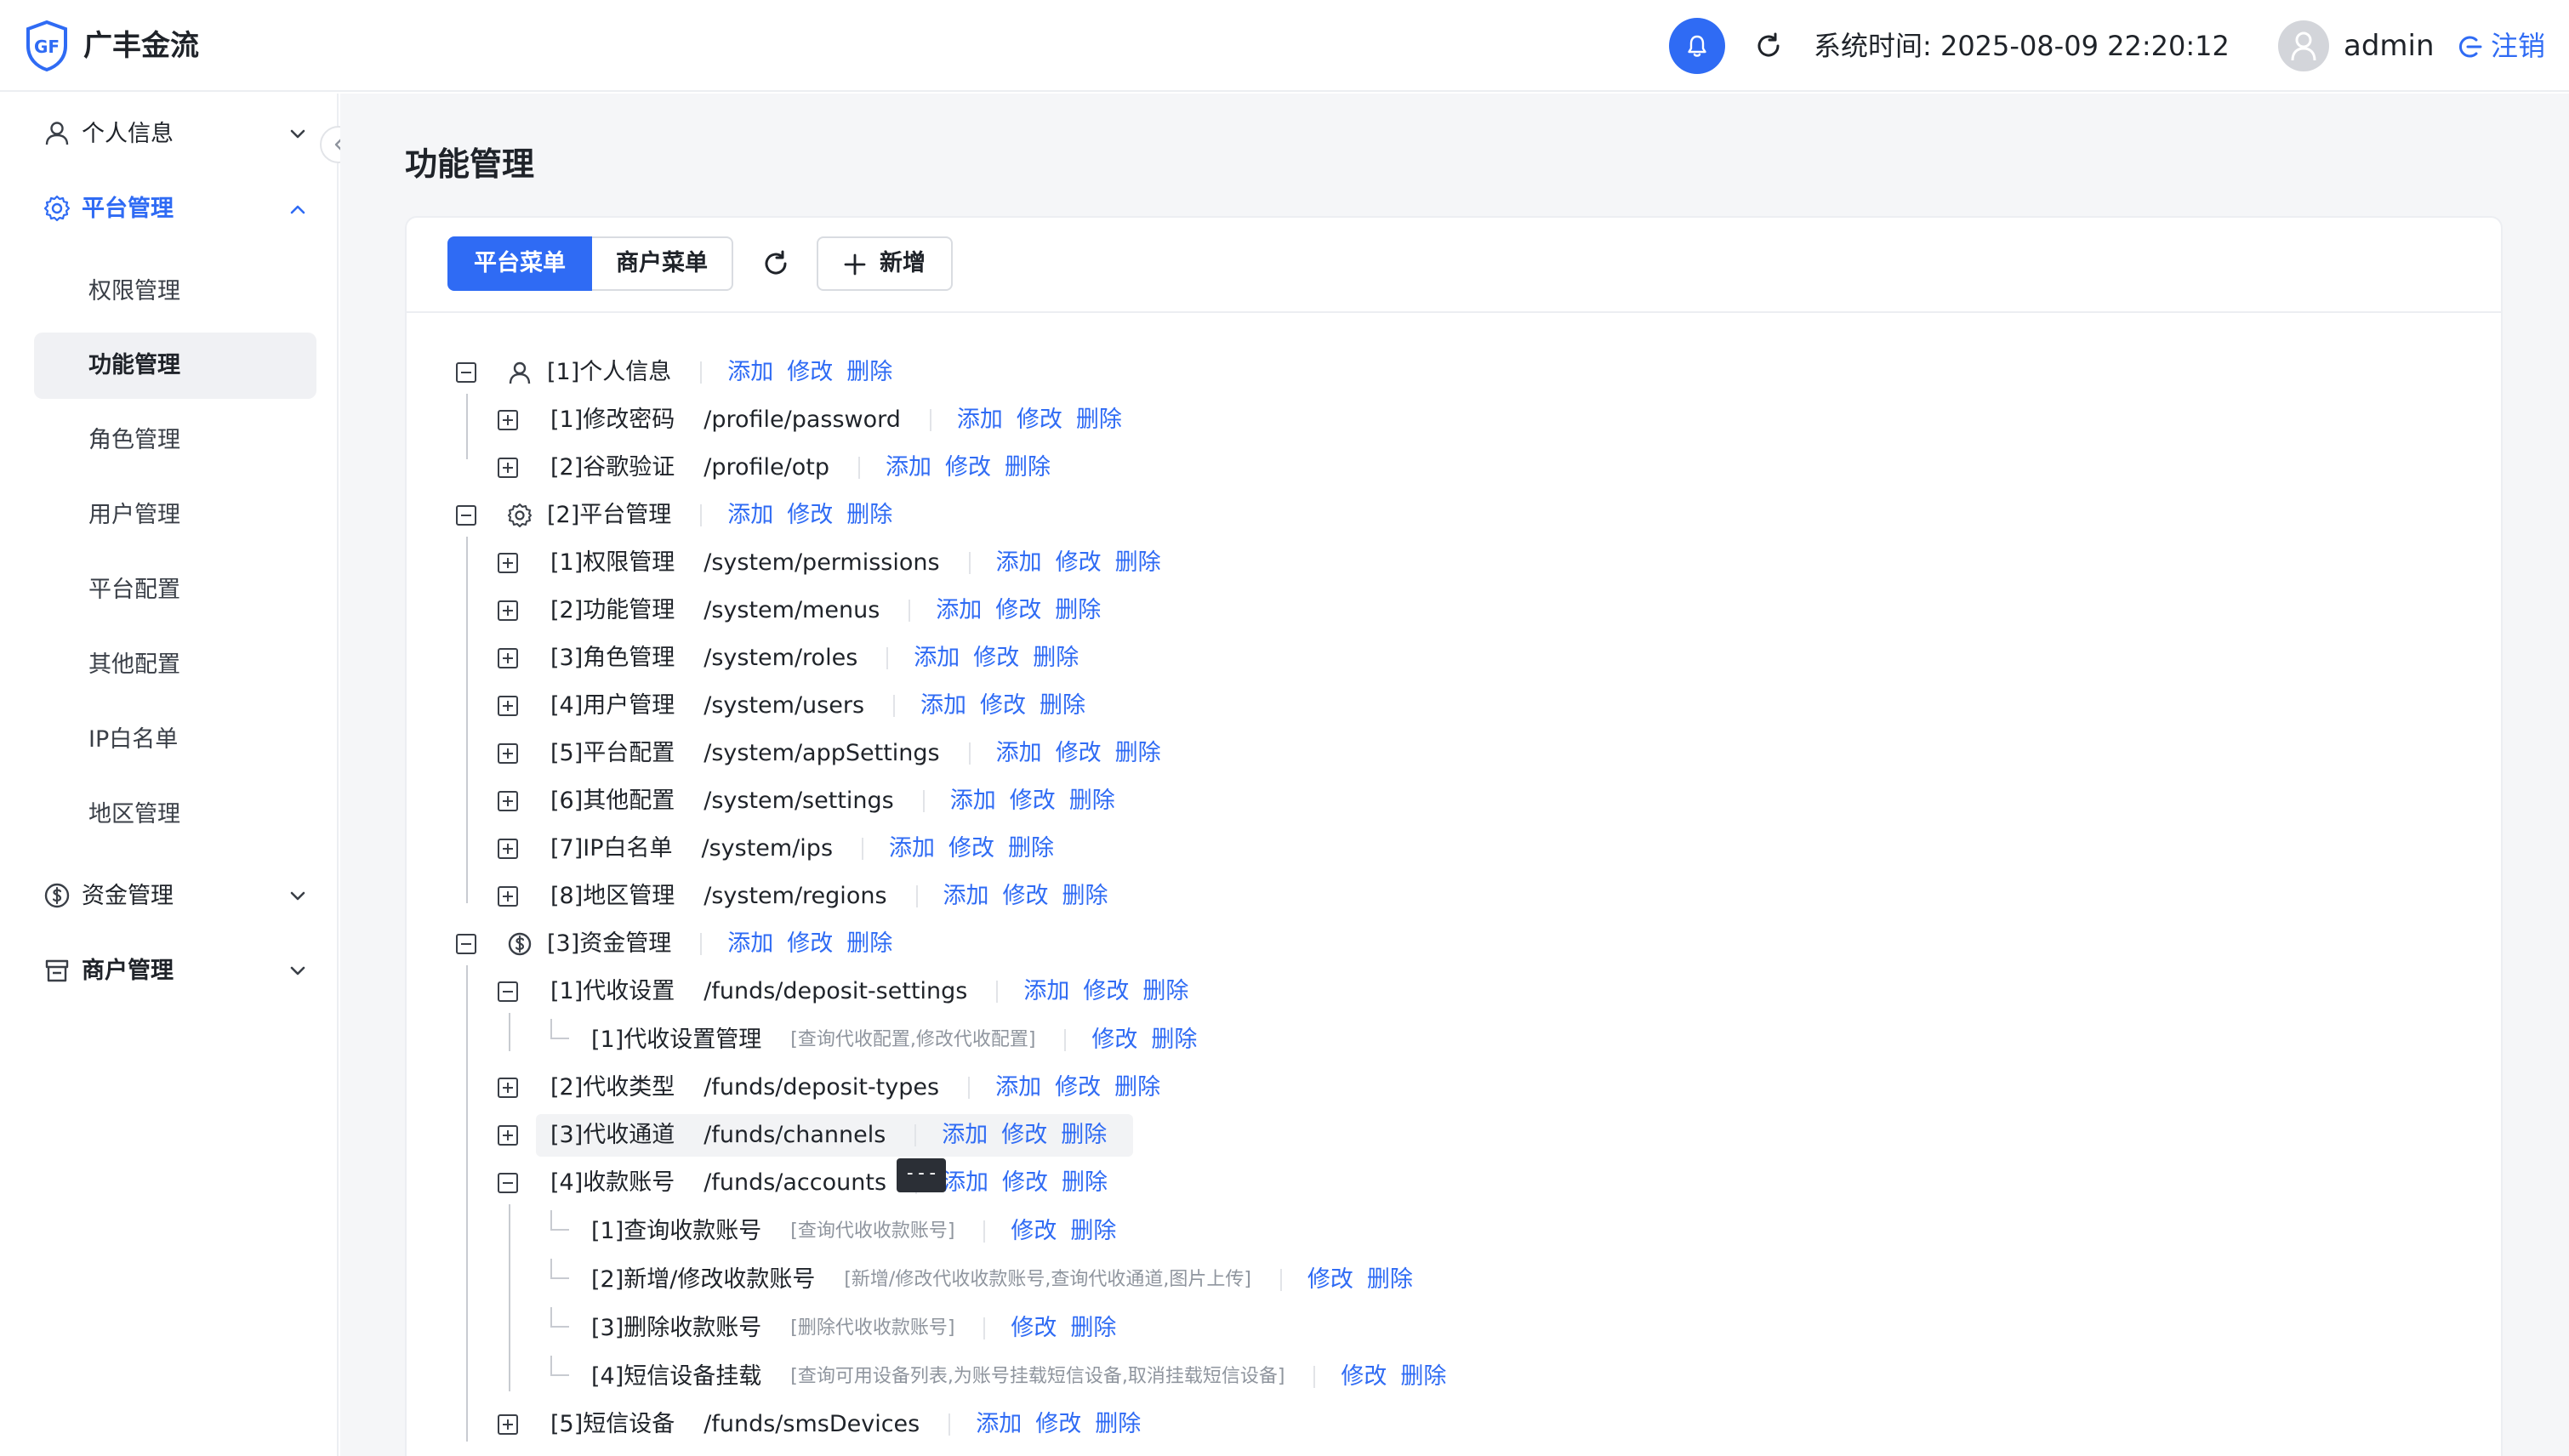  I want to click on tree-node: [1]查询收款账号 [查询代收收款账号] 修改 删除, so click(765, 1231).